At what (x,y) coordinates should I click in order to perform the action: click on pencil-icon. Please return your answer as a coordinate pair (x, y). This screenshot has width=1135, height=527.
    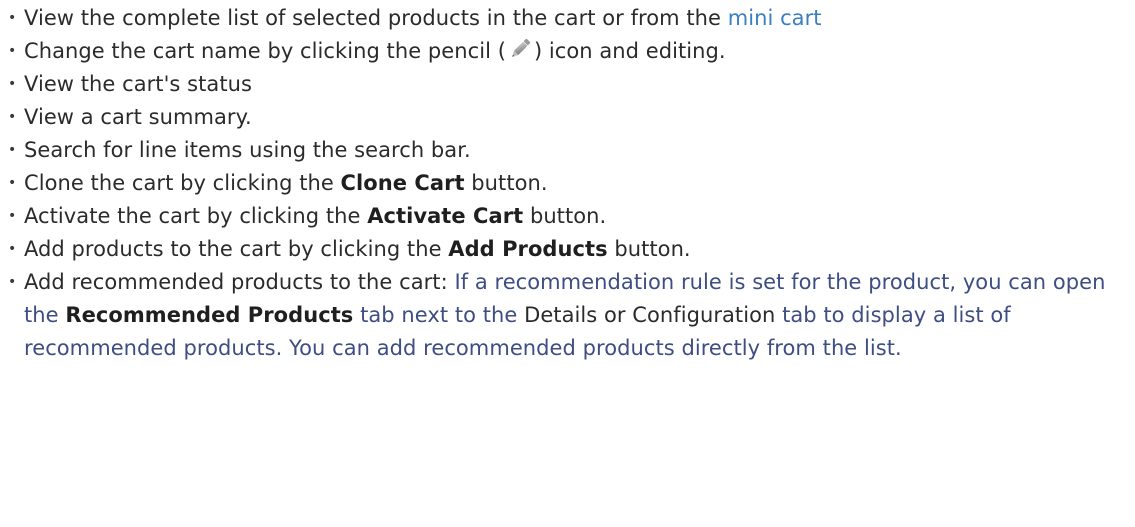
    Looking at the image, I should click on (520, 49).